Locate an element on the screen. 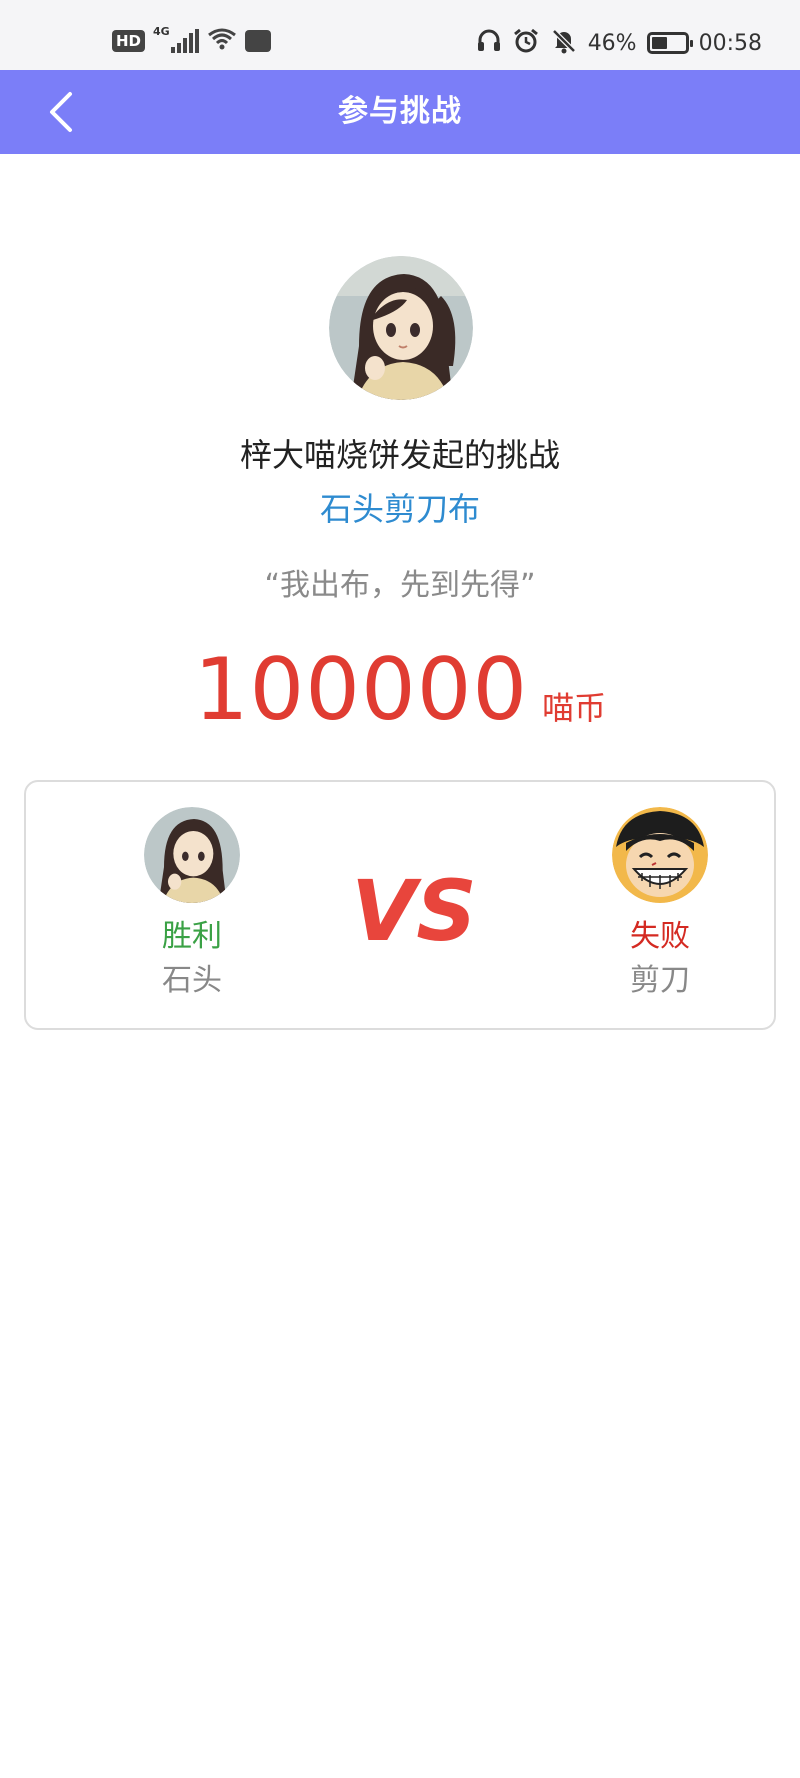 This screenshot has height=1778, width=800. page-title: 参与挑战 is located at coordinates (400, 111).